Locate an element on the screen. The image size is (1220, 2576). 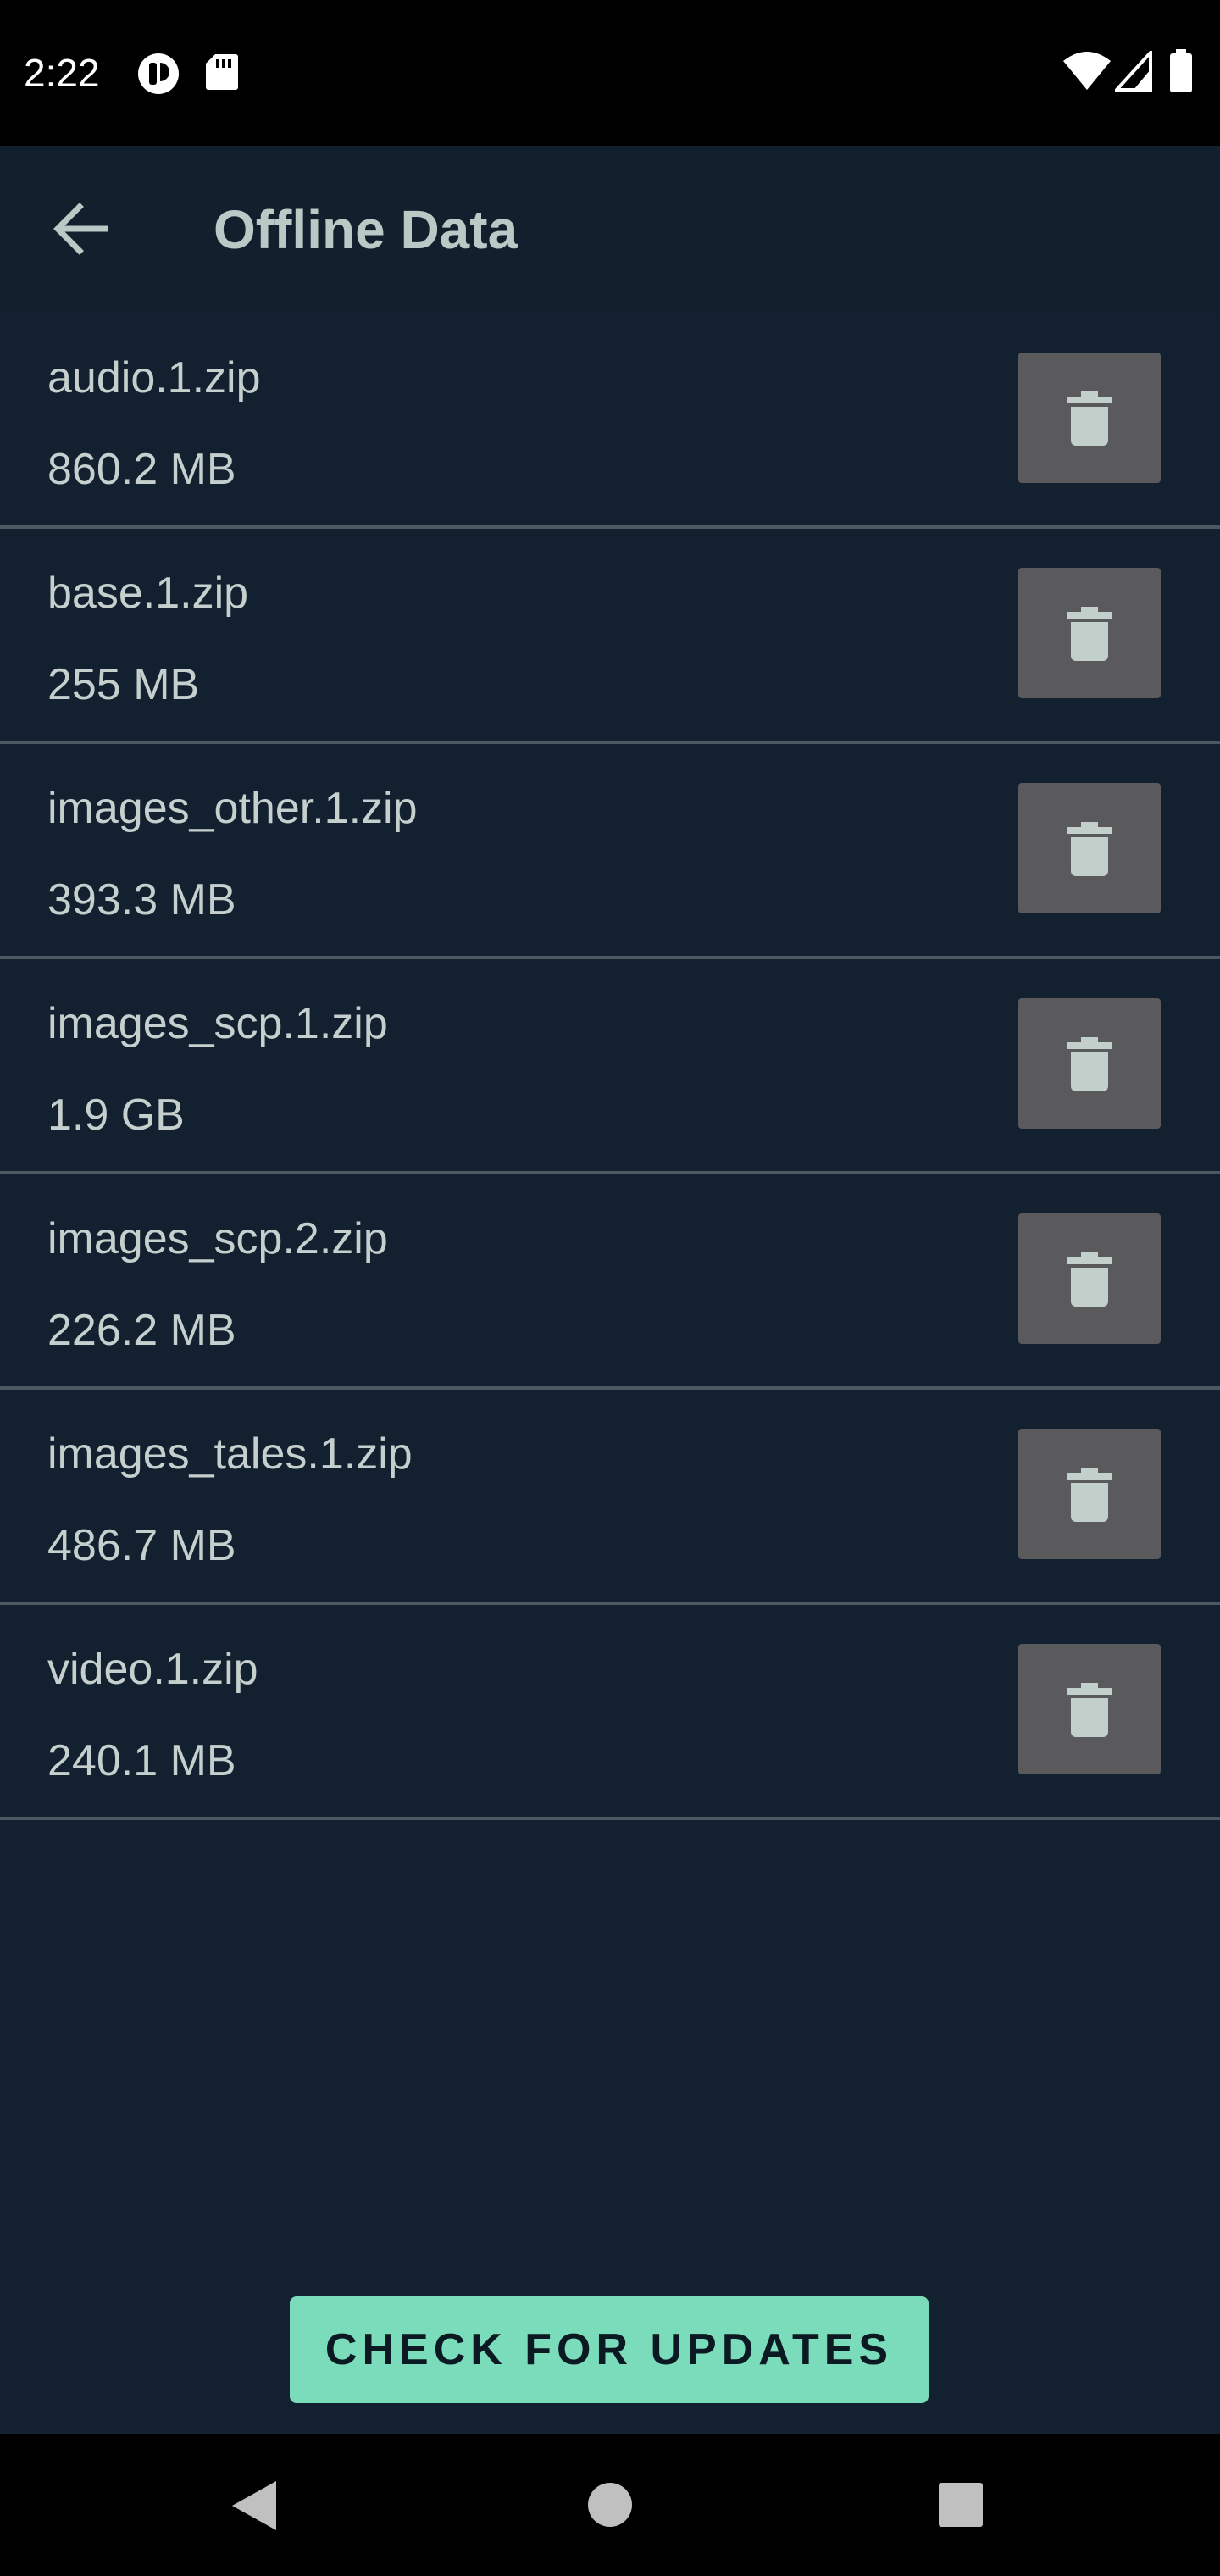
file-name: images_scp.2.zip is located at coordinates (217, 1238).